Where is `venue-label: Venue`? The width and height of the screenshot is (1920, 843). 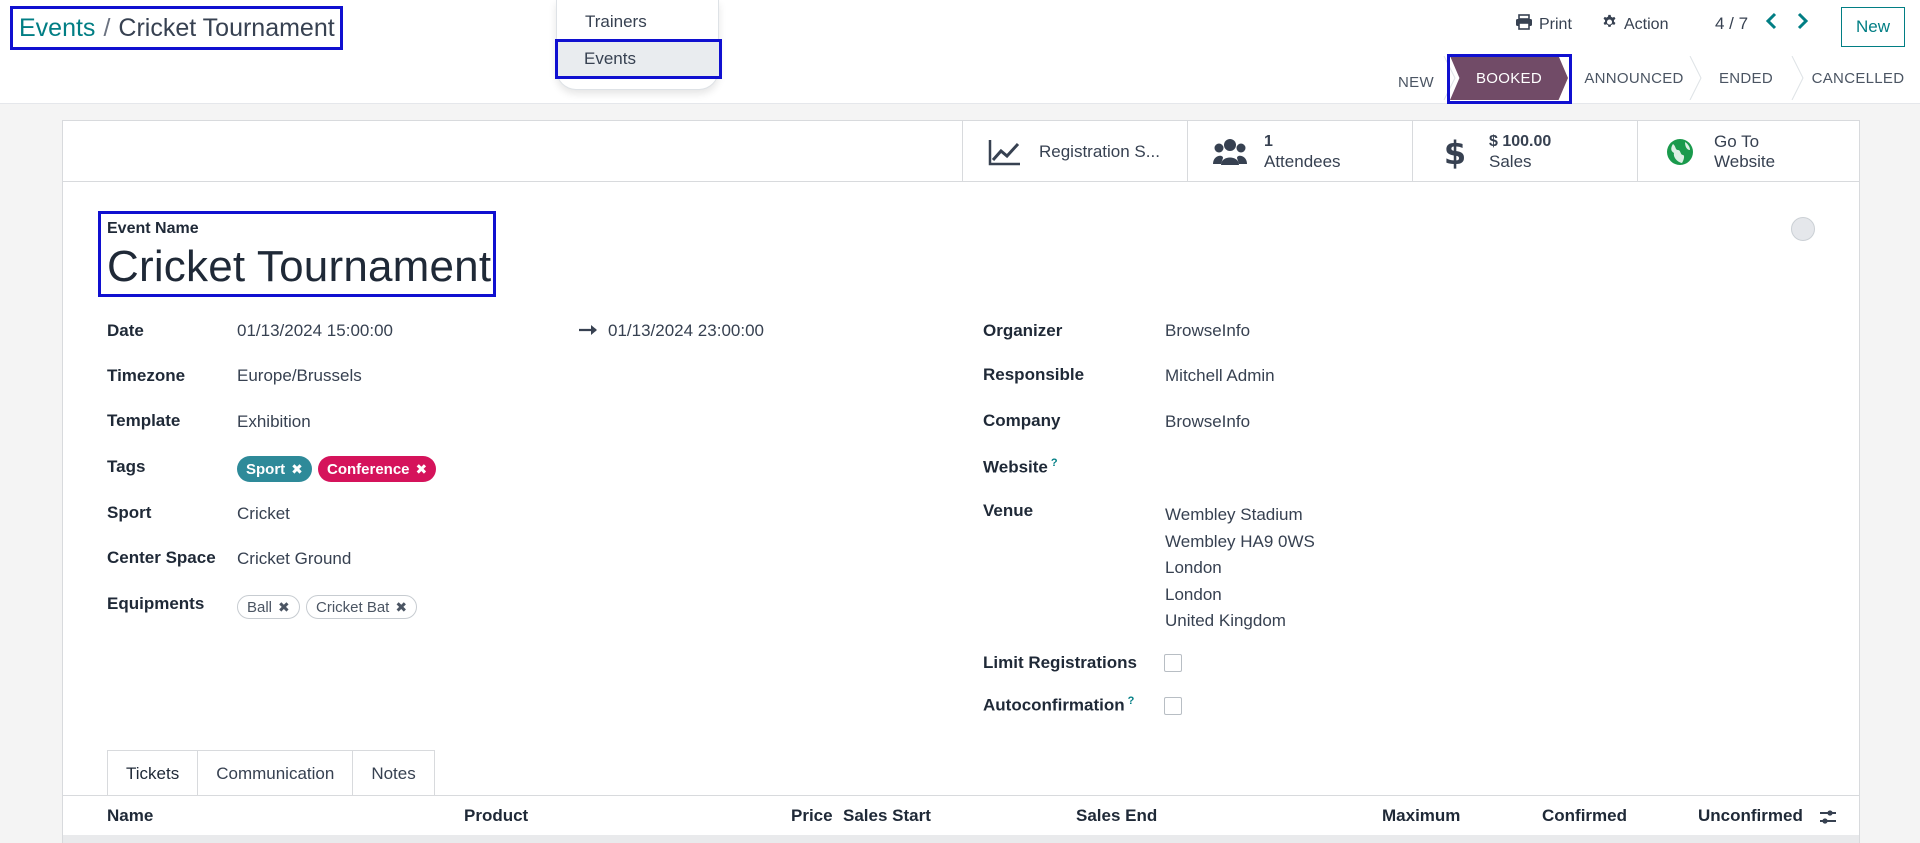
venue-label: Venue is located at coordinates (1008, 510).